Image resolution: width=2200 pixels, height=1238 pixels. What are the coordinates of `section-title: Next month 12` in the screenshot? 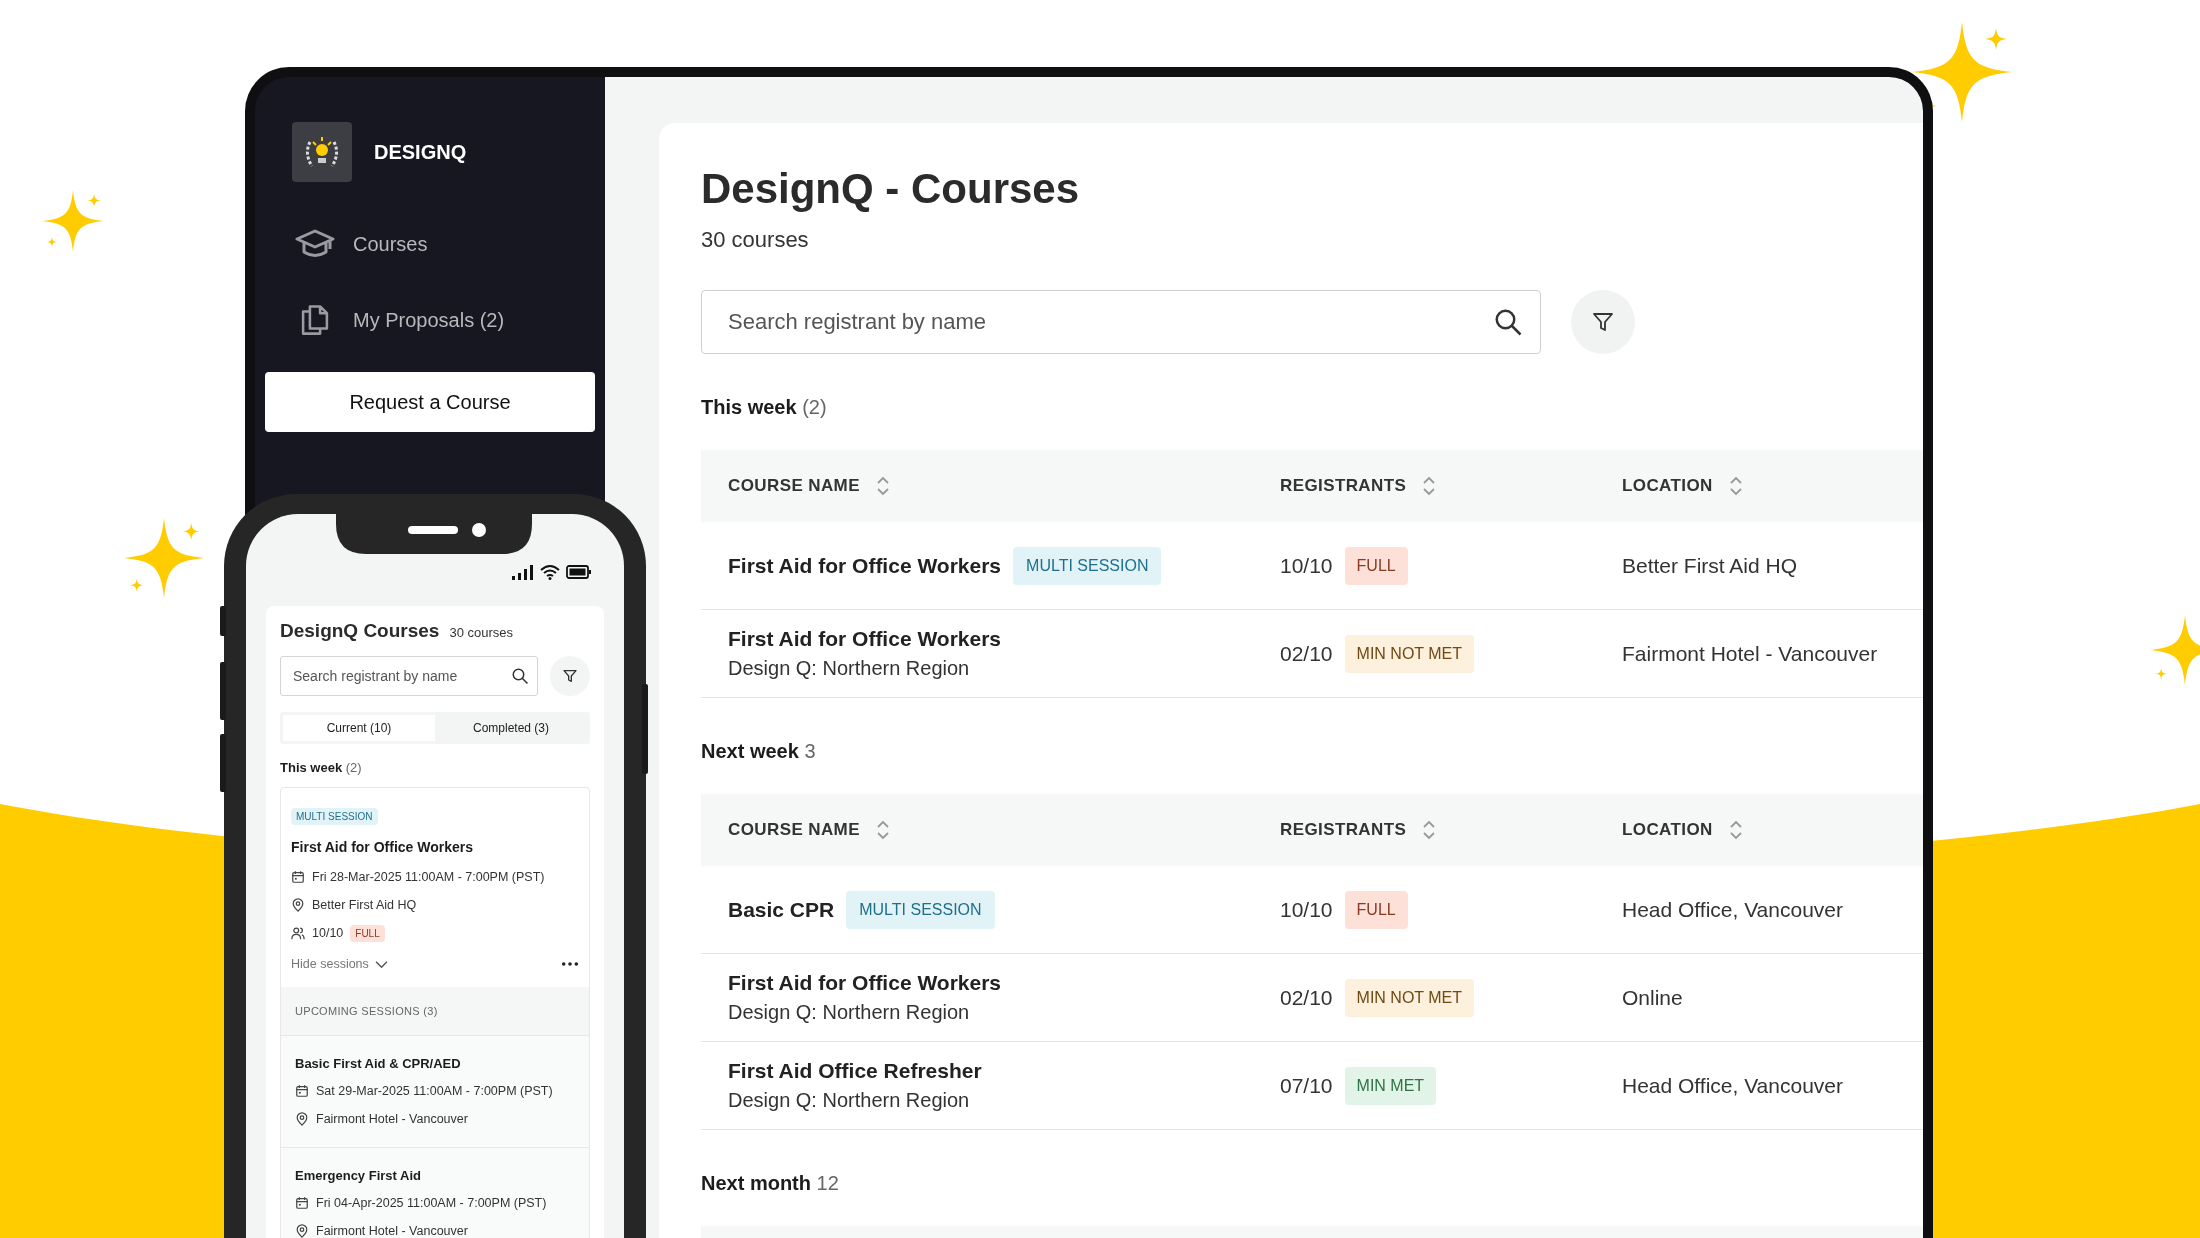 It's located at (770, 1184).